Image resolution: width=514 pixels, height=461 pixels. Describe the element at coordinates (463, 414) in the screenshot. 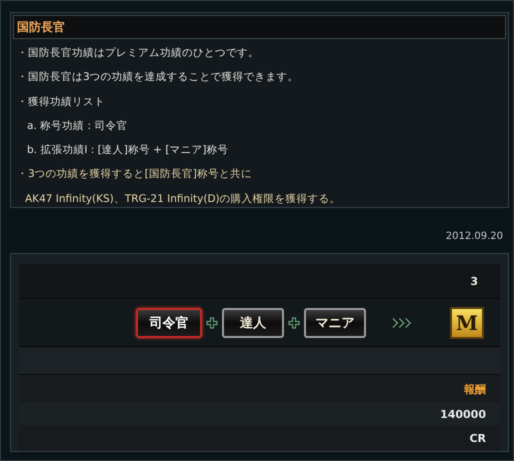

I see `reward-amount: 140000` at that location.